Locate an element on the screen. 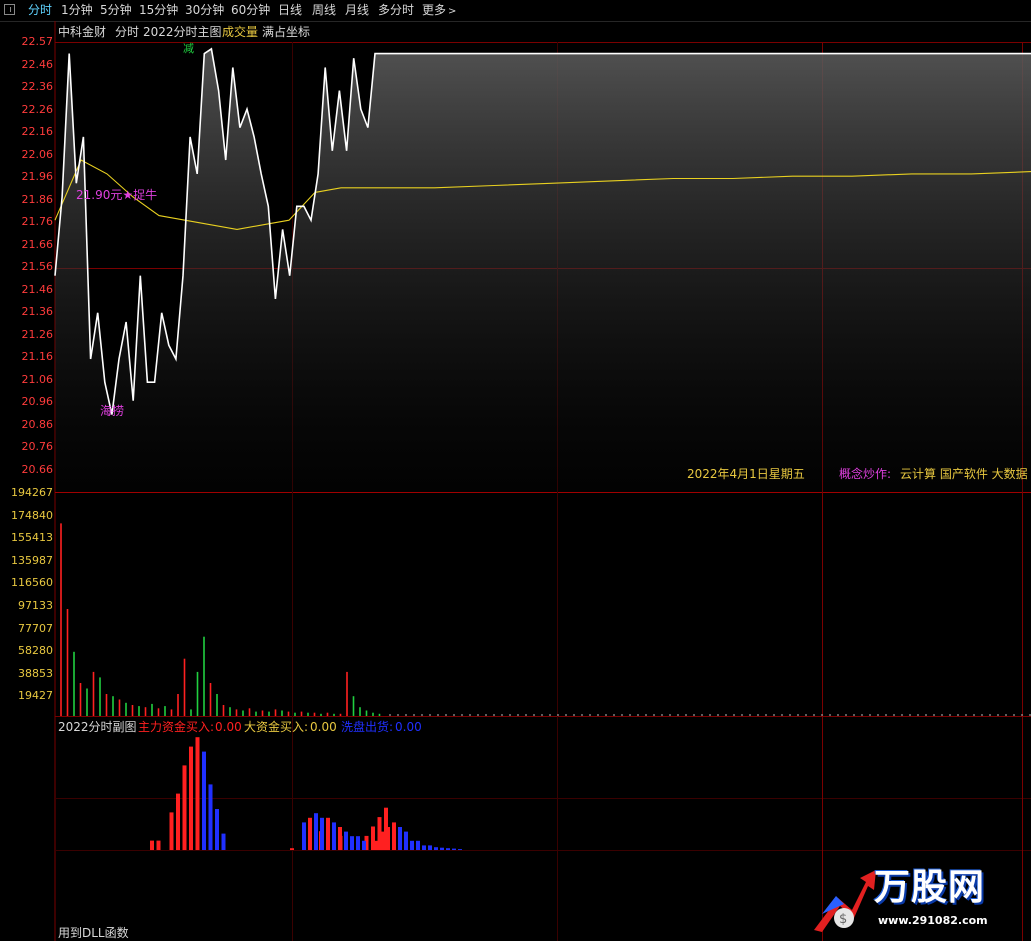 The image size is (1031, 941). tab-1min: 1分钟 is located at coordinates (77, 10).